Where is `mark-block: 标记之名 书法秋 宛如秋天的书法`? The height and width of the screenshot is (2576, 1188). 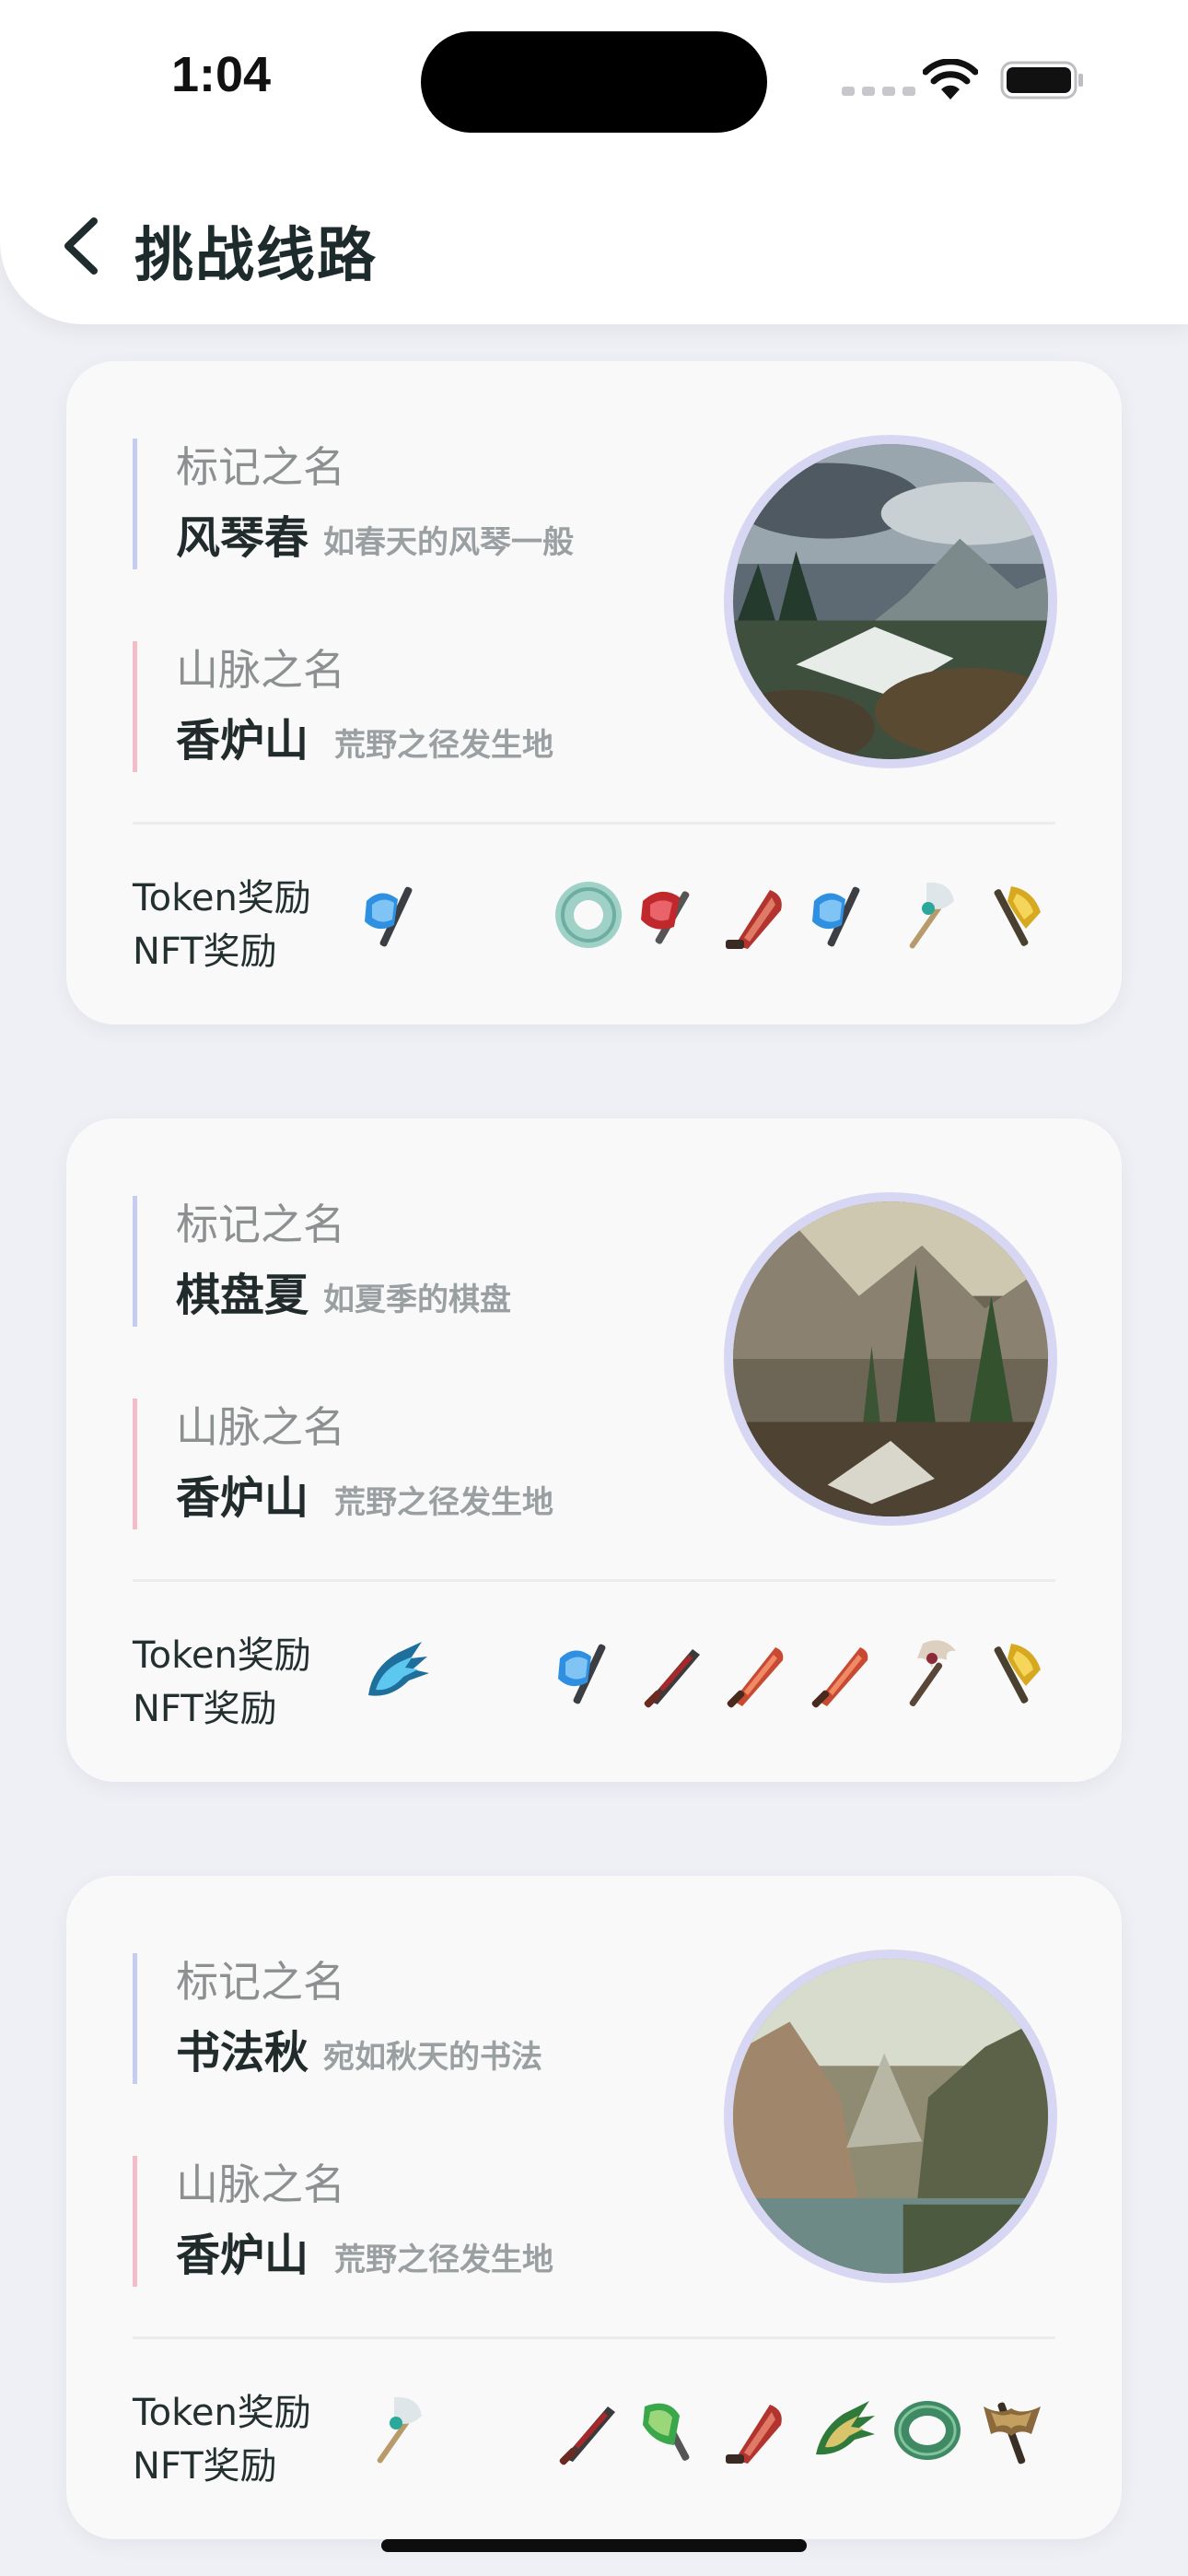 mark-block: 标记之名 书法秋 宛如秋天的书法 is located at coordinates (337, 2018).